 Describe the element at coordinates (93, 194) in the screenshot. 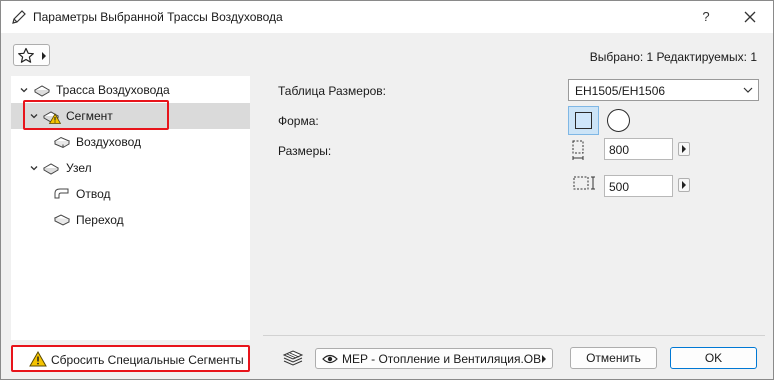

I see `tree-item-label: Отвод` at that location.